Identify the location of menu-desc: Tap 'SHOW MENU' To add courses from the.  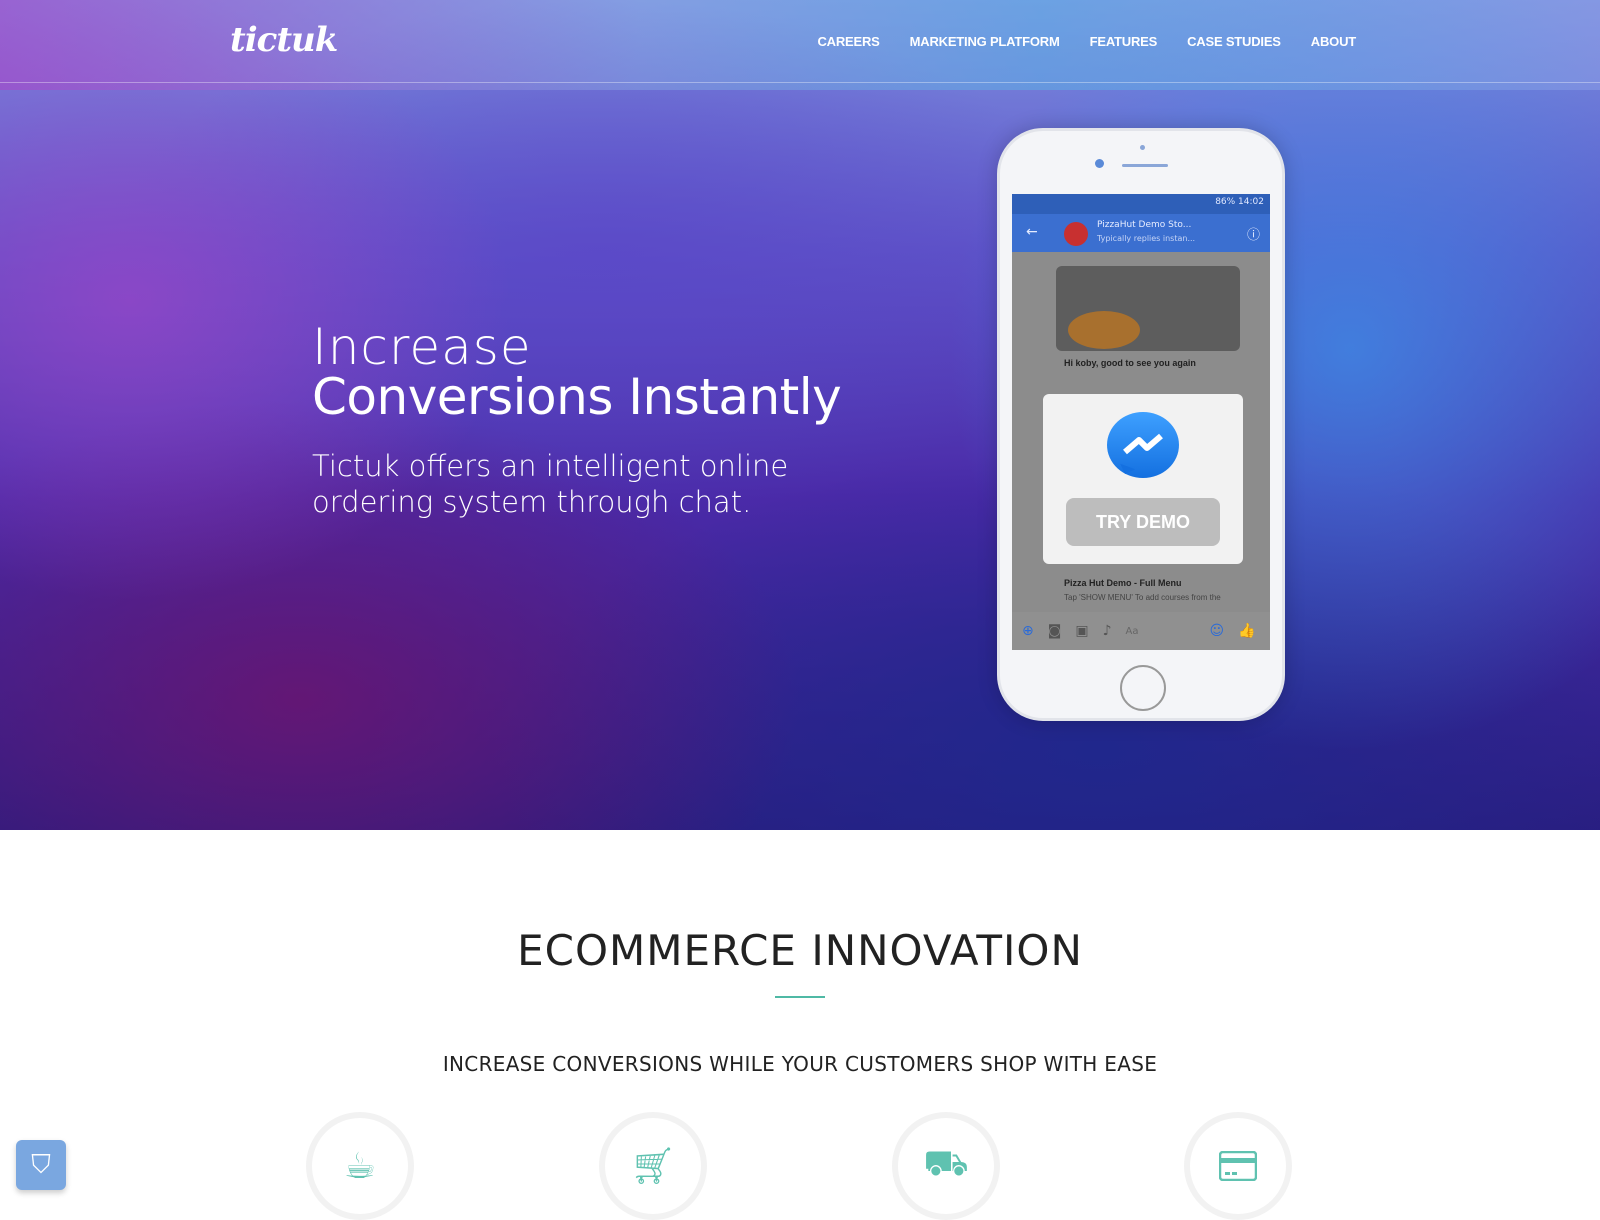
(1142, 597).